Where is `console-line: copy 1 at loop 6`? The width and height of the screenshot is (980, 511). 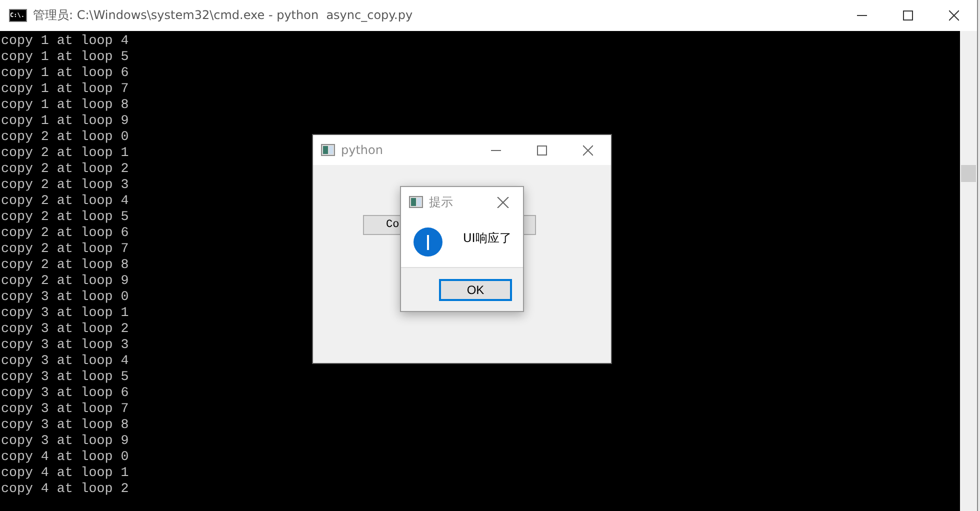
console-line: copy 1 at loop 6 is located at coordinates (64, 73).